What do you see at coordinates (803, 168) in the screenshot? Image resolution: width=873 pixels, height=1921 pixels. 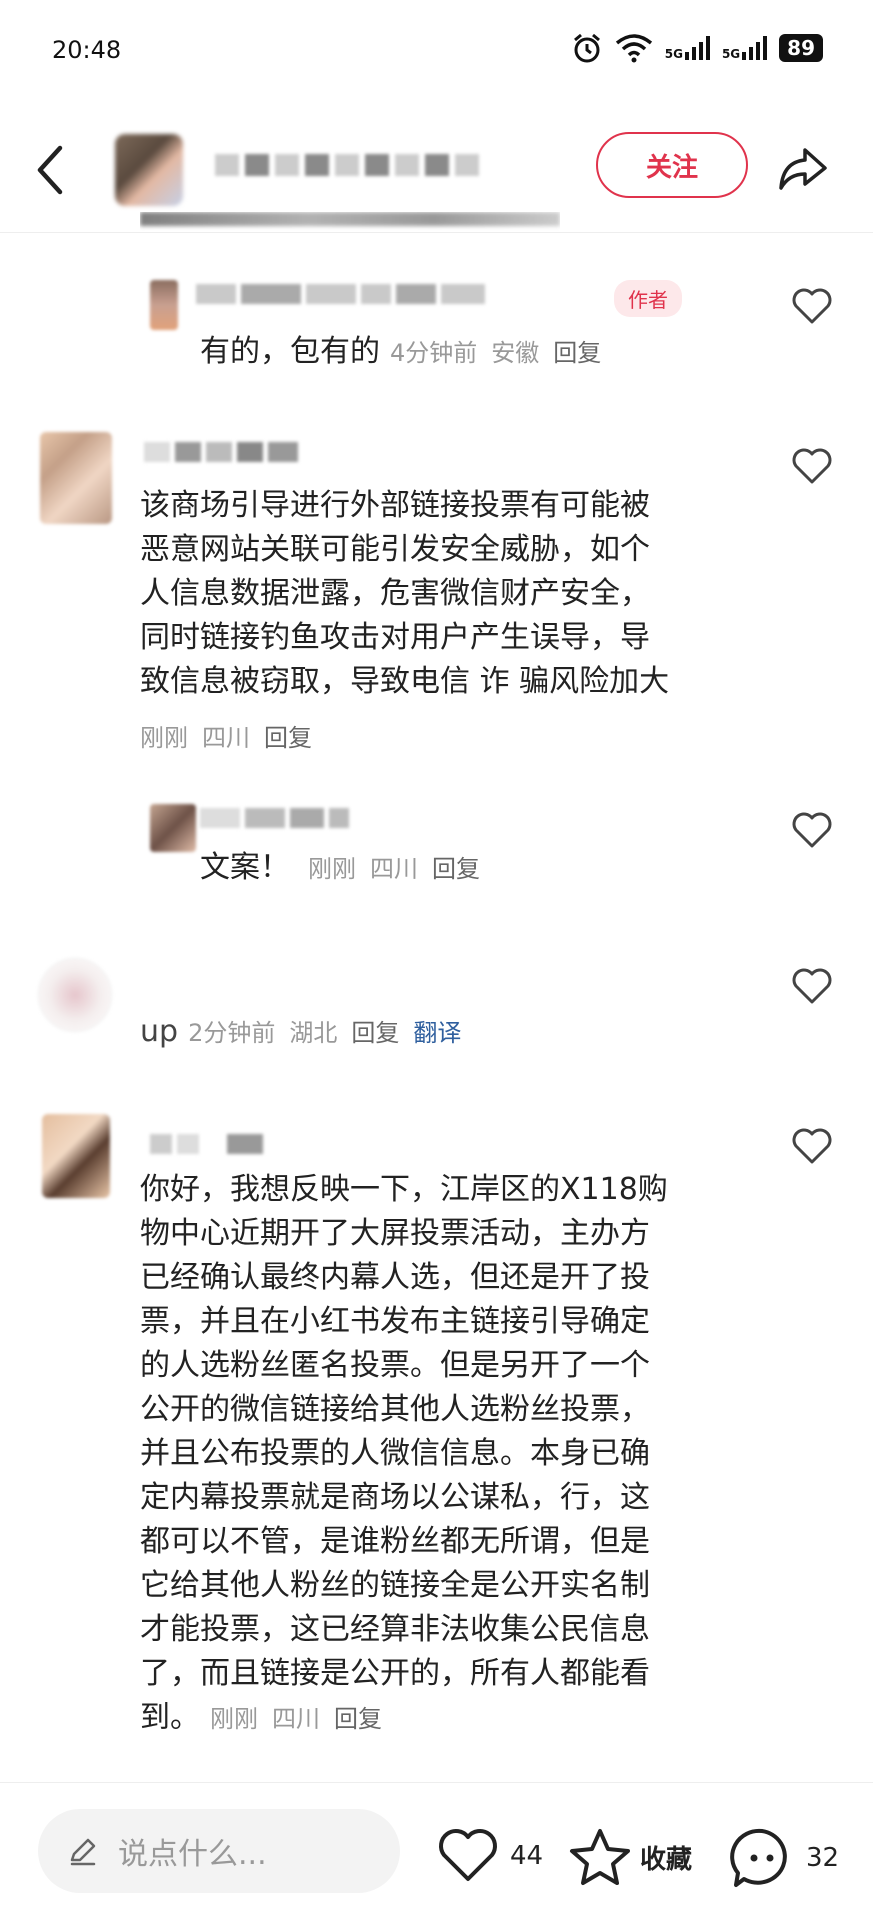 I see `share-icon` at bounding box center [803, 168].